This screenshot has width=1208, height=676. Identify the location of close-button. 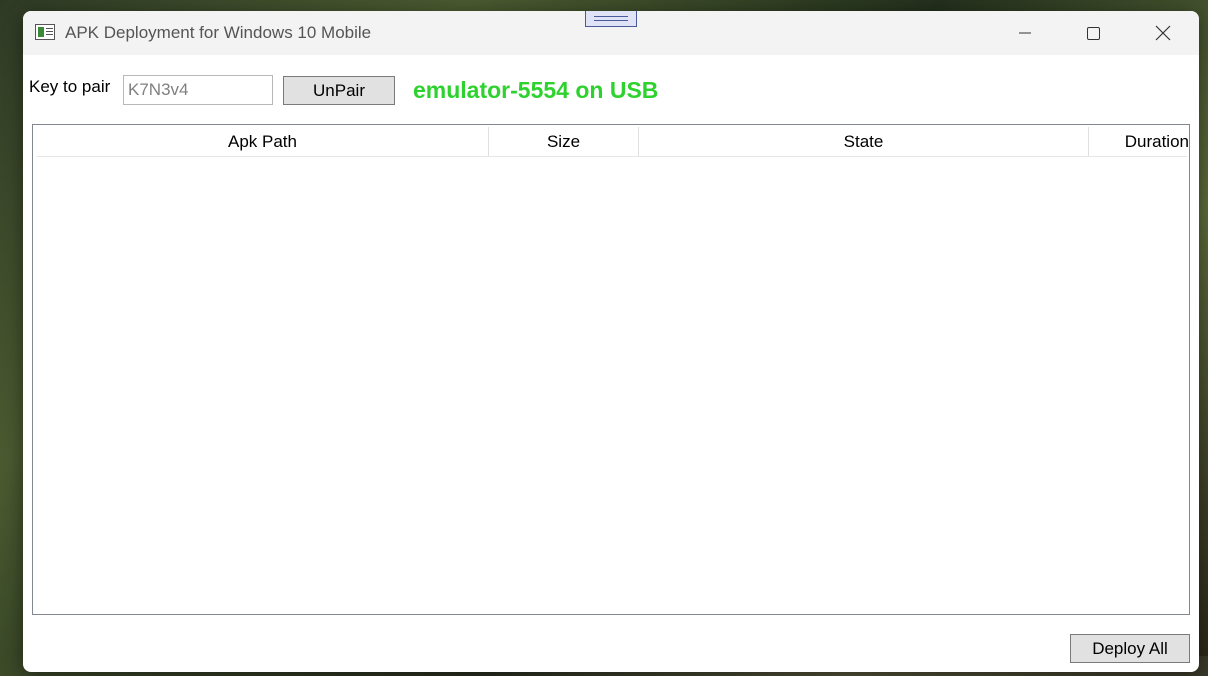
(1163, 33).